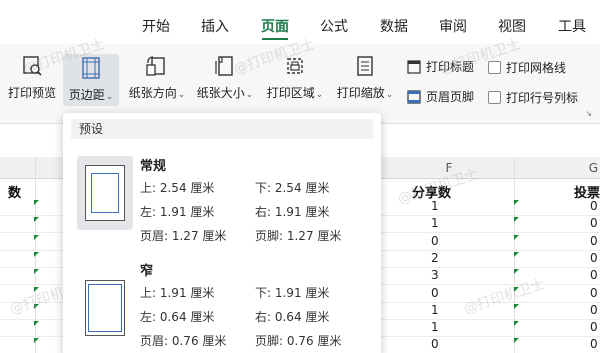 Image resolution: width=600 pixels, height=353 pixels. I want to click on table-cell-shares: 3, so click(435, 275).